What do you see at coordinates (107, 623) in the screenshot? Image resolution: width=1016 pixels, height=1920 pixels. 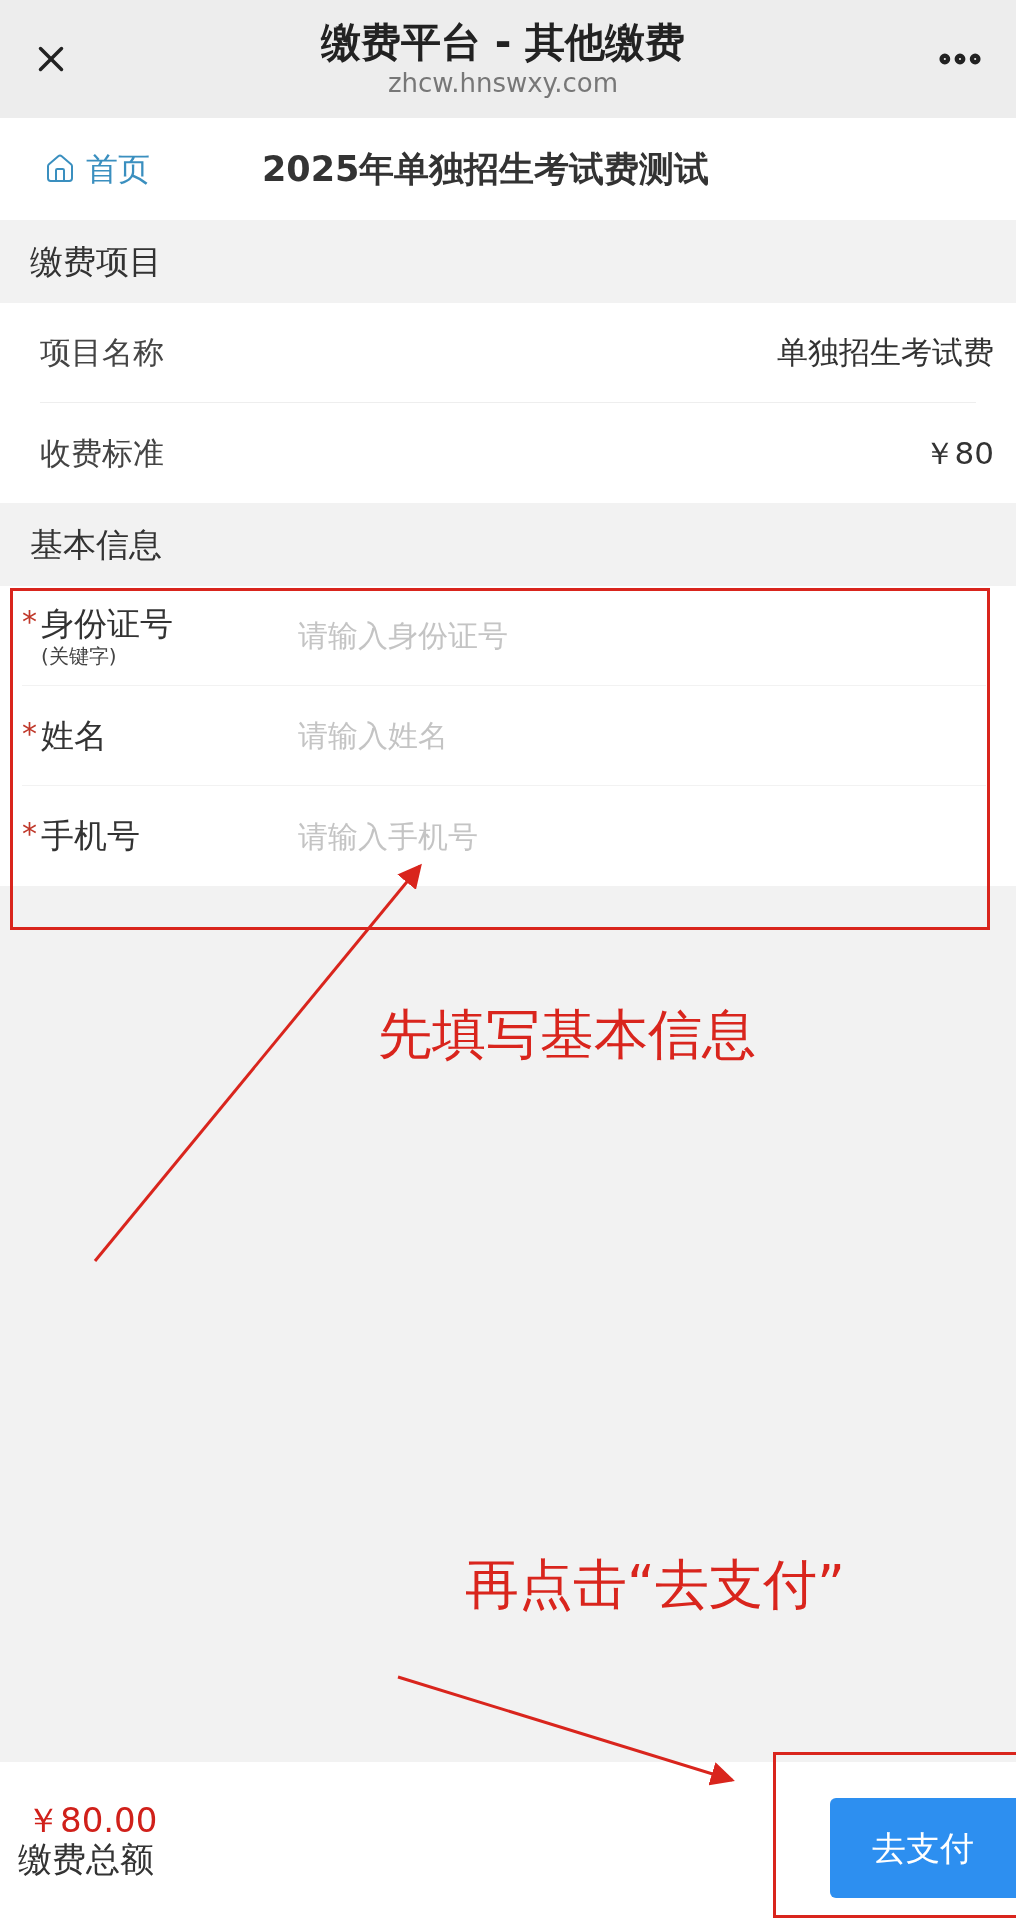 I see `field-label: 身份证号` at bounding box center [107, 623].